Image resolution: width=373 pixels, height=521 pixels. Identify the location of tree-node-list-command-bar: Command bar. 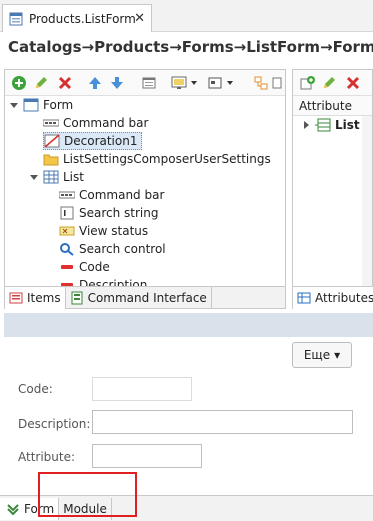
(111, 195).